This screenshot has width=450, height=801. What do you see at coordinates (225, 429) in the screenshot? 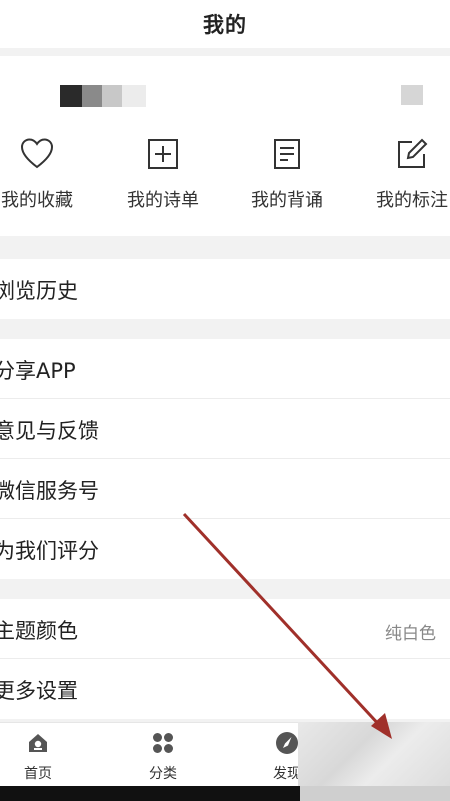
I see `menu-item-feedback: 意见与反馈` at bounding box center [225, 429].